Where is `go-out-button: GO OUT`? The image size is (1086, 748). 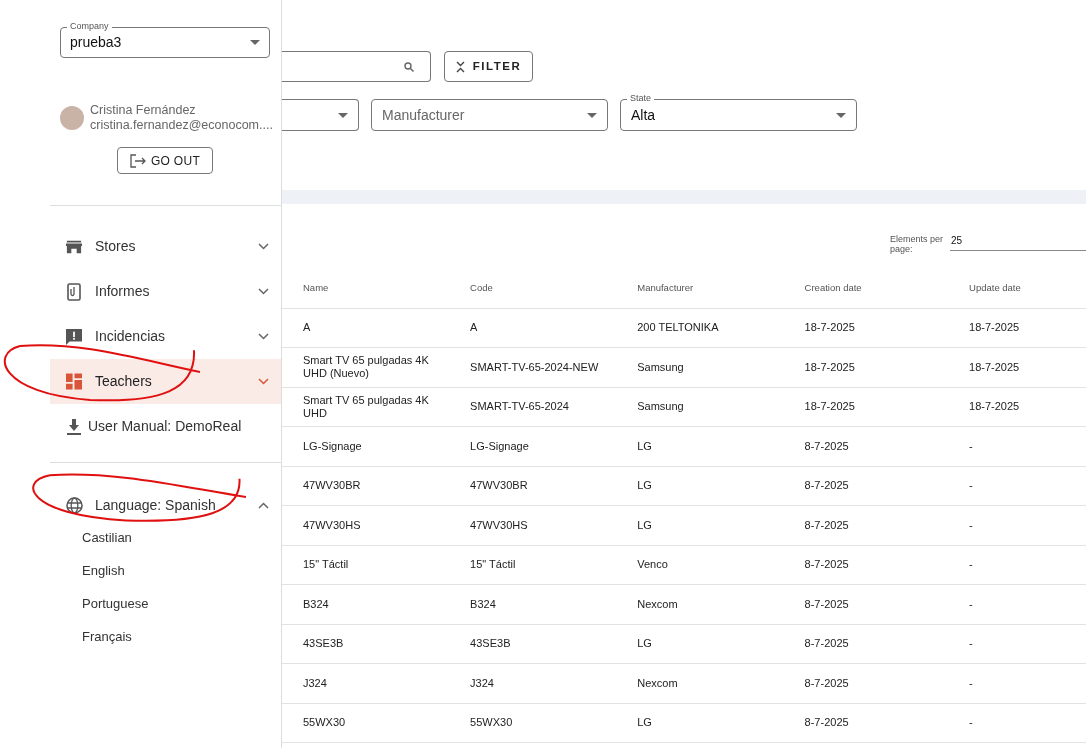 go-out-button: GO OUT is located at coordinates (165, 160).